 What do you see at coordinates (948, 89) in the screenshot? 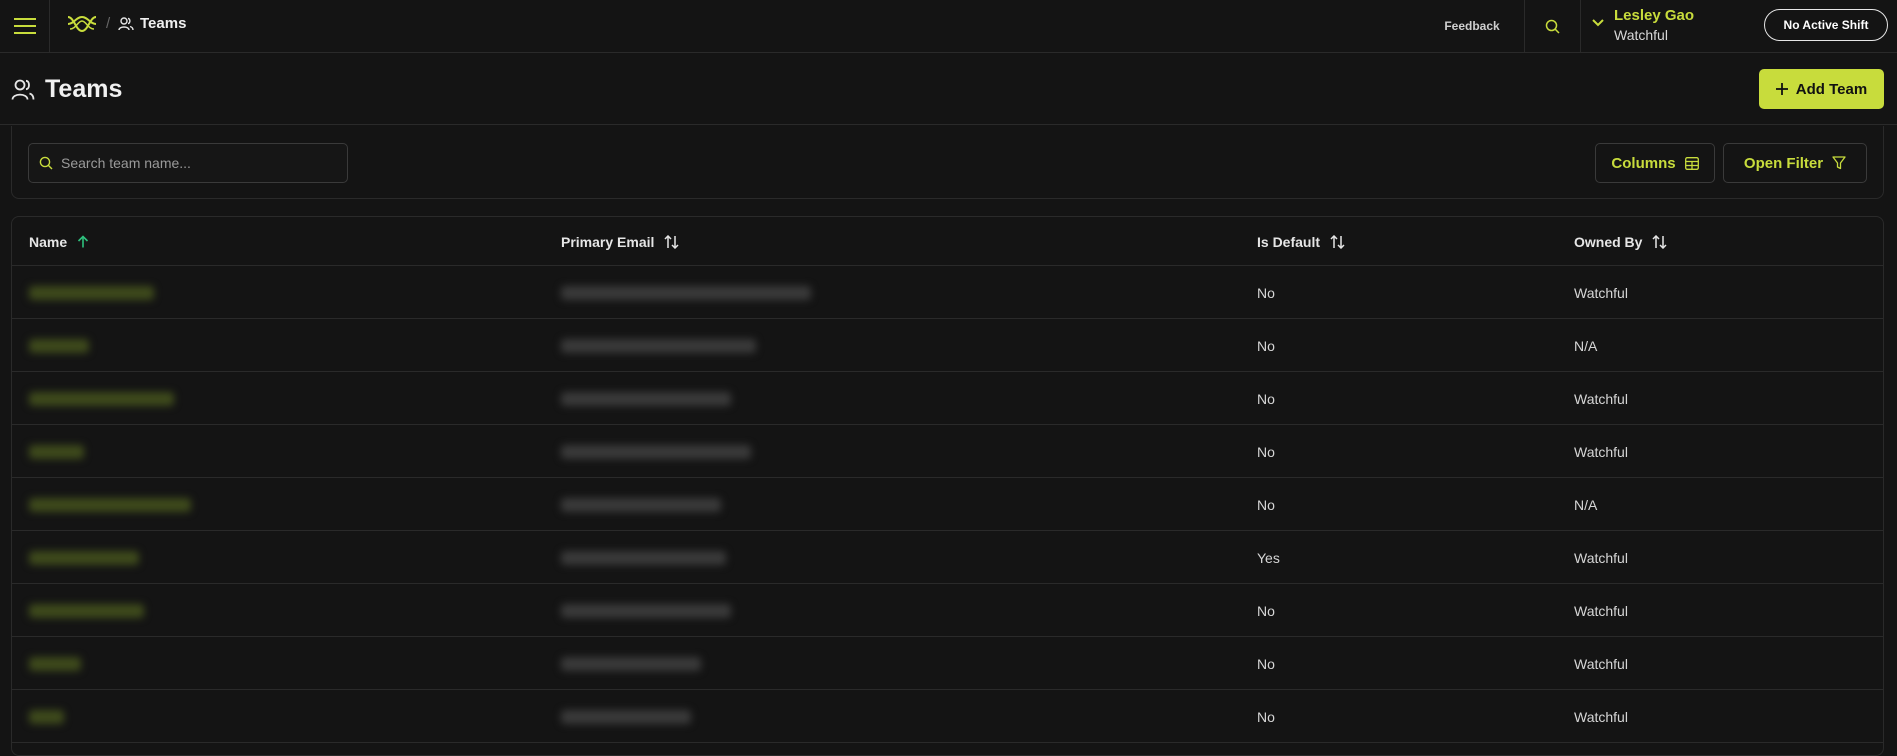
I see `page-header: Teams Add Team` at bounding box center [948, 89].